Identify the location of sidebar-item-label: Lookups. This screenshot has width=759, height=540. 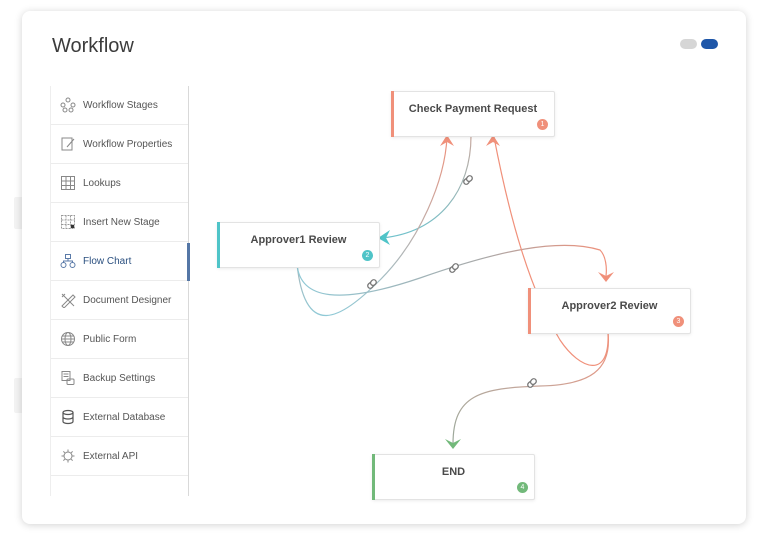
(102, 183).